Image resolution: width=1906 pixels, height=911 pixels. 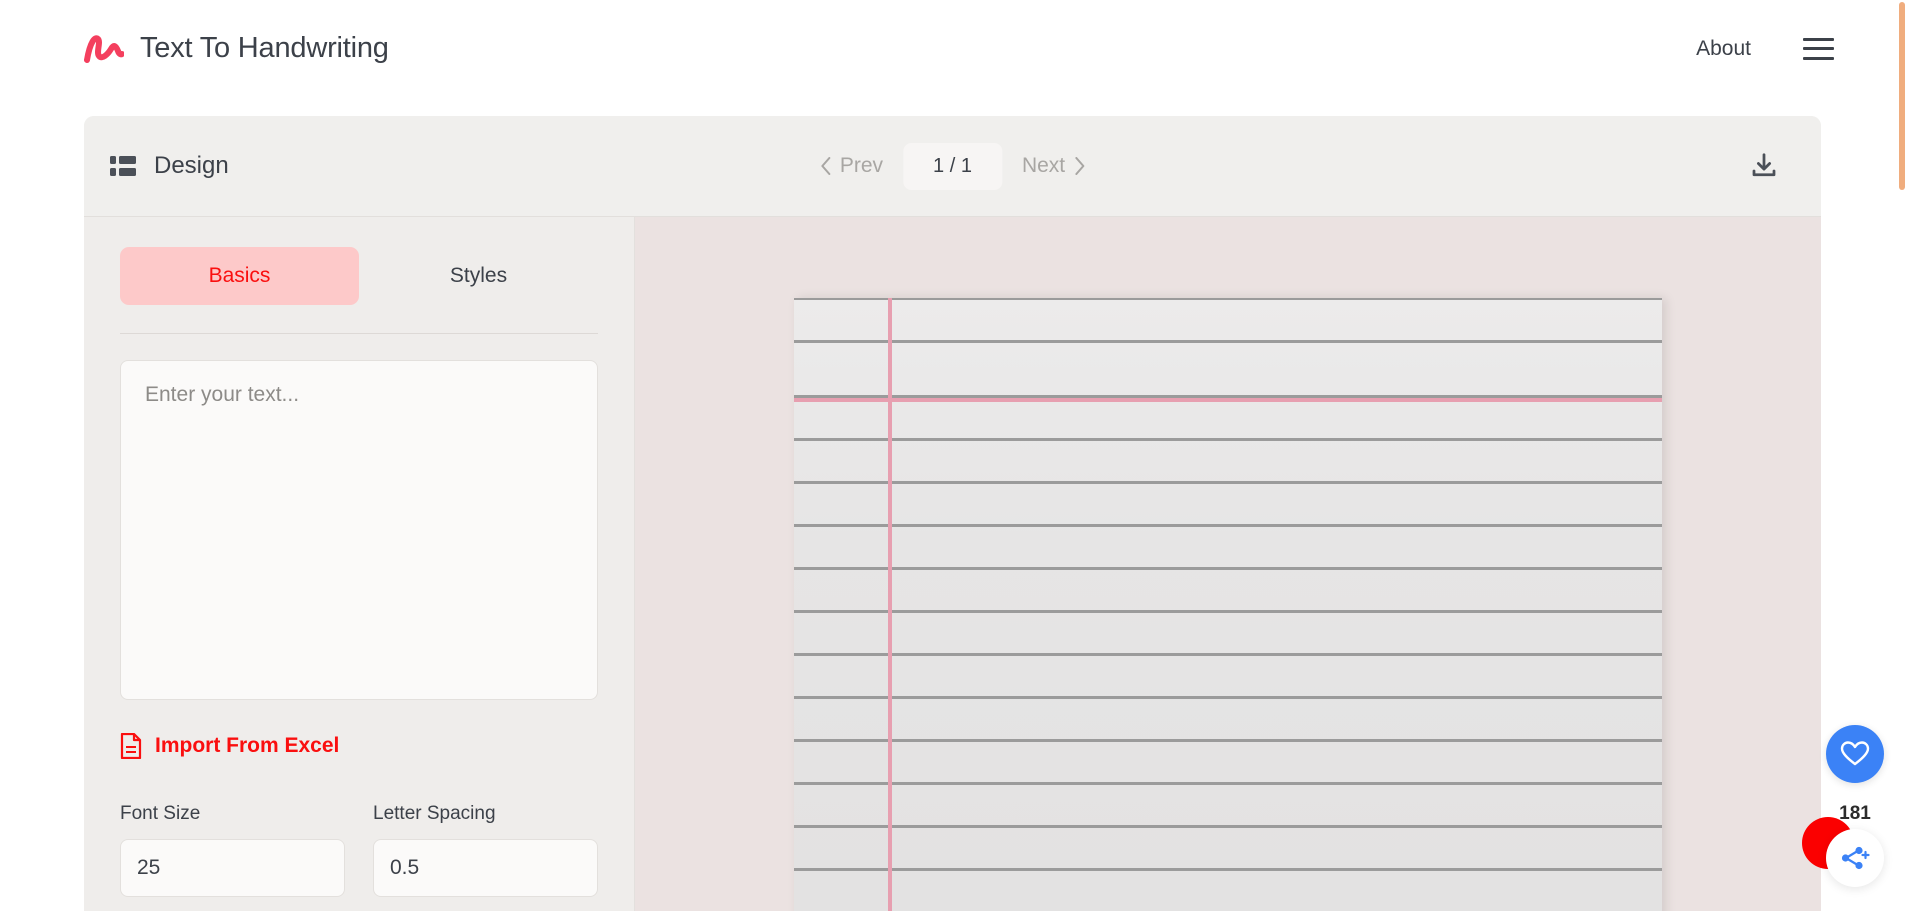 What do you see at coordinates (861, 165) in the screenshot?
I see `prev-page-label: Prev` at bounding box center [861, 165].